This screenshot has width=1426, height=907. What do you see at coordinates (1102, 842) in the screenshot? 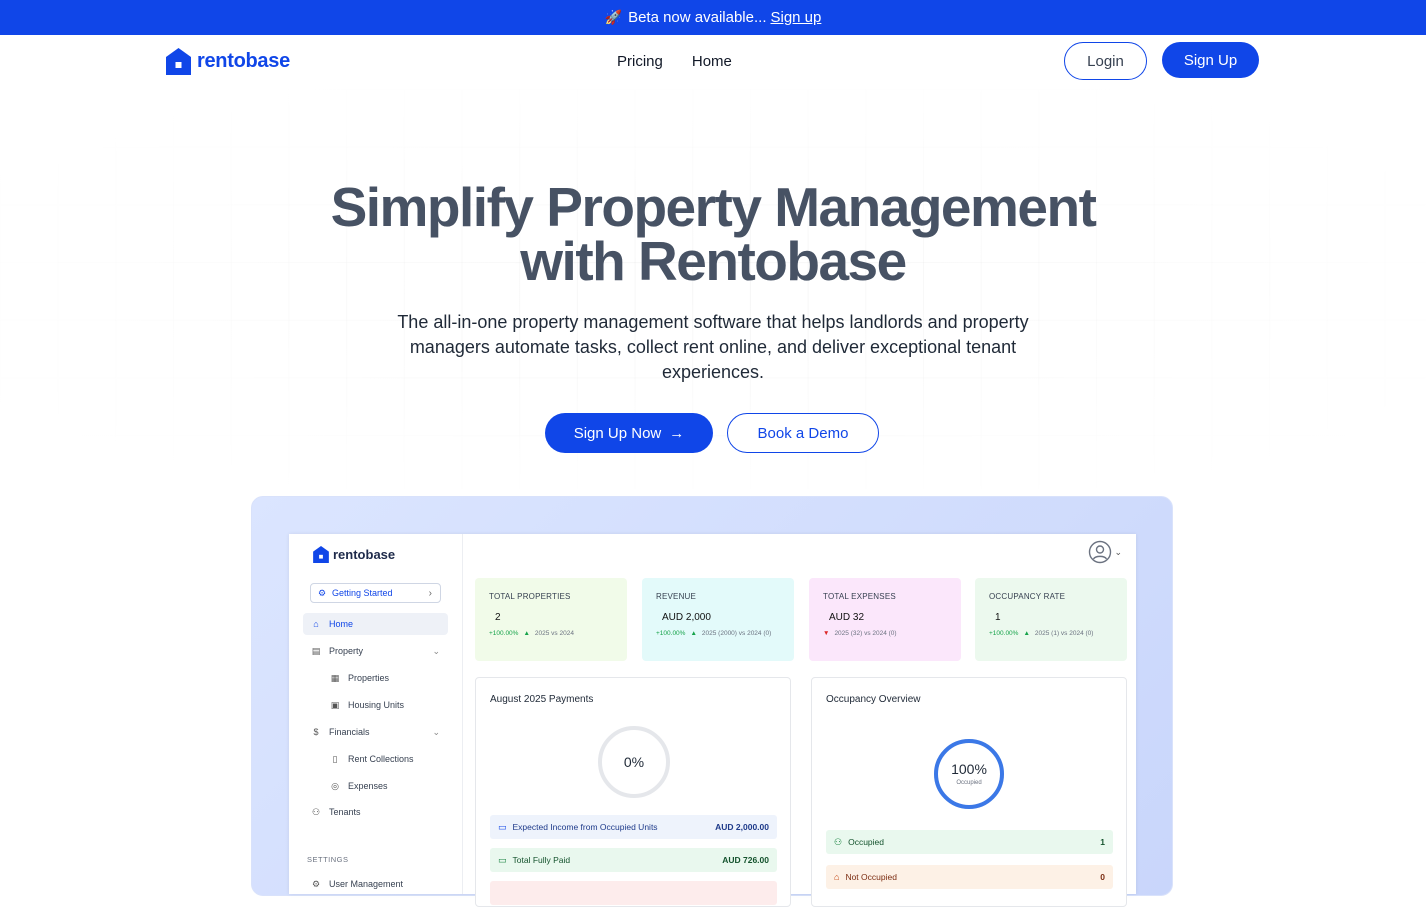
I see `occupied-count: 1` at bounding box center [1102, 842].